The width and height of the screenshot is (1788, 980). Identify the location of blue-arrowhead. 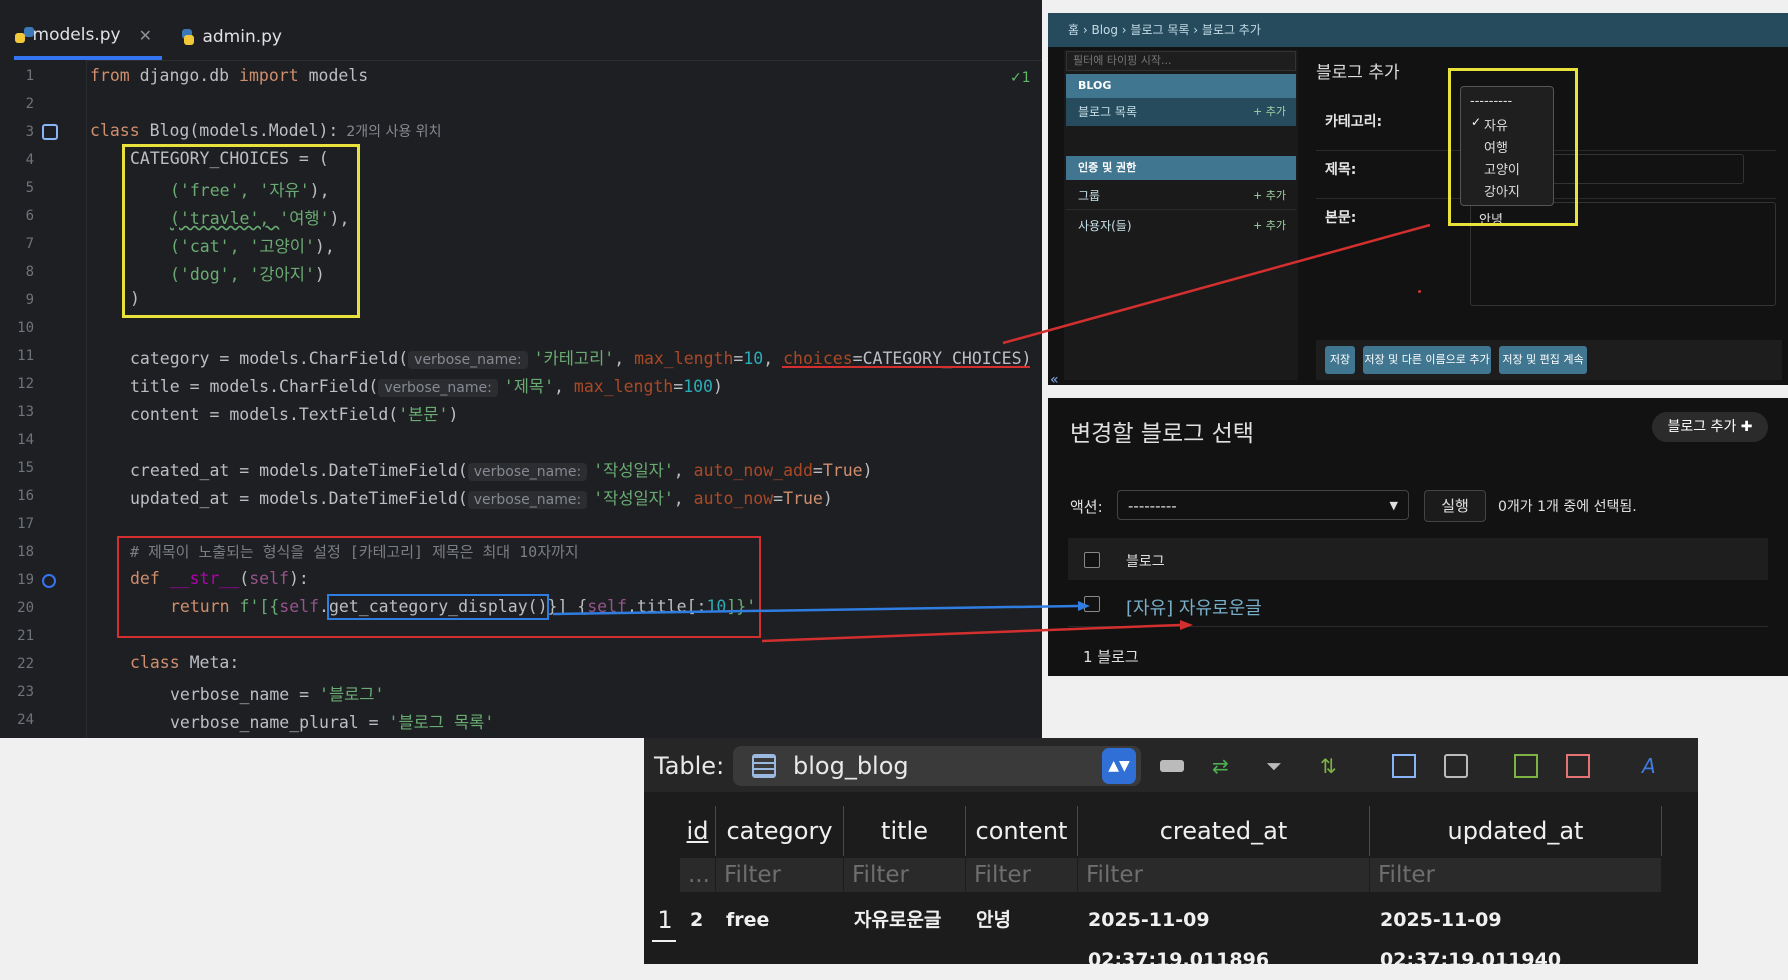
(1084, 606).